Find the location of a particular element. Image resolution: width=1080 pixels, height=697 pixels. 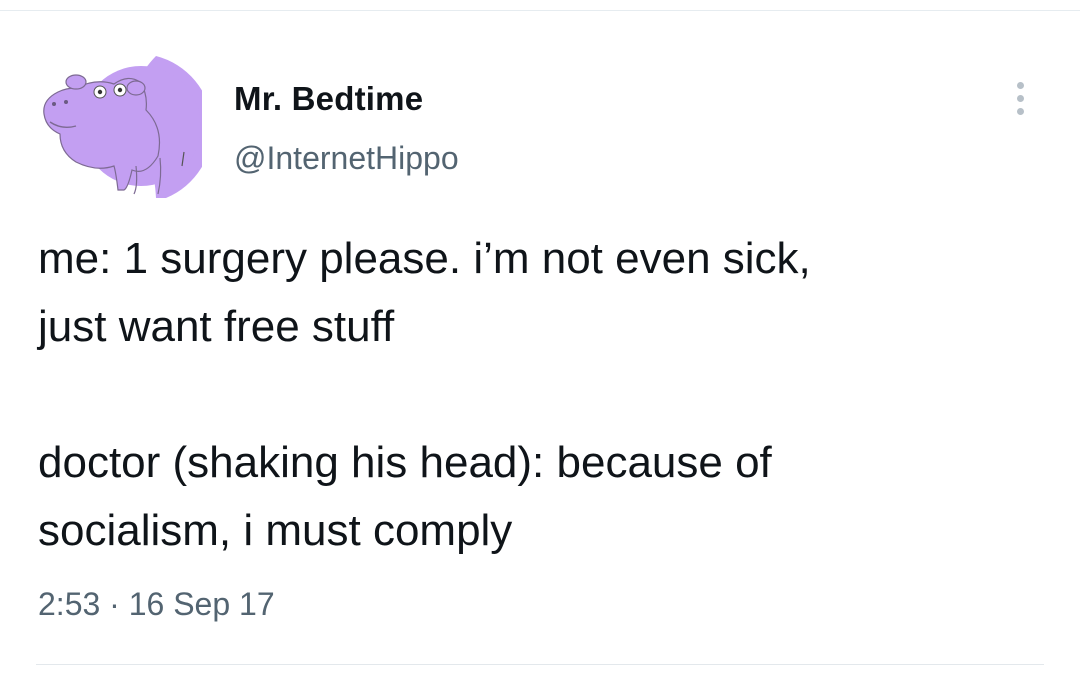

display-name: Mr. Bedtime is located at coordinates (328, 99).